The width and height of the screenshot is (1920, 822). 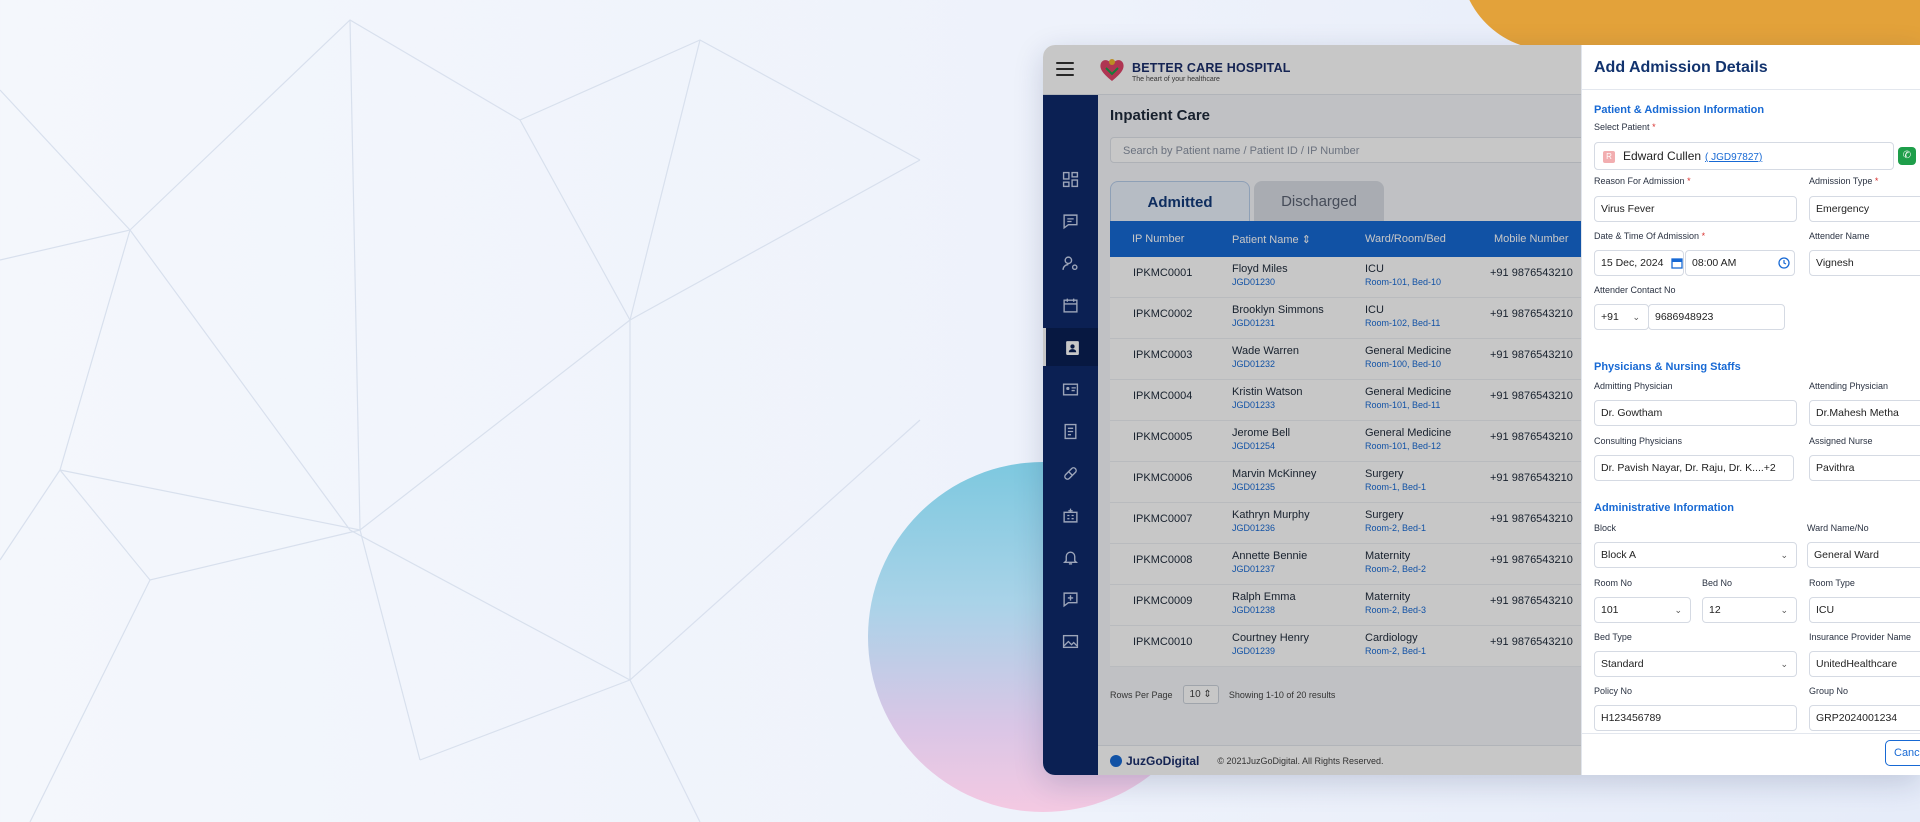 What do you see at coordinates (1267, 405) in the screenshot?
I see `patient-id: JGD01233` at bounding box center [1267, 405].